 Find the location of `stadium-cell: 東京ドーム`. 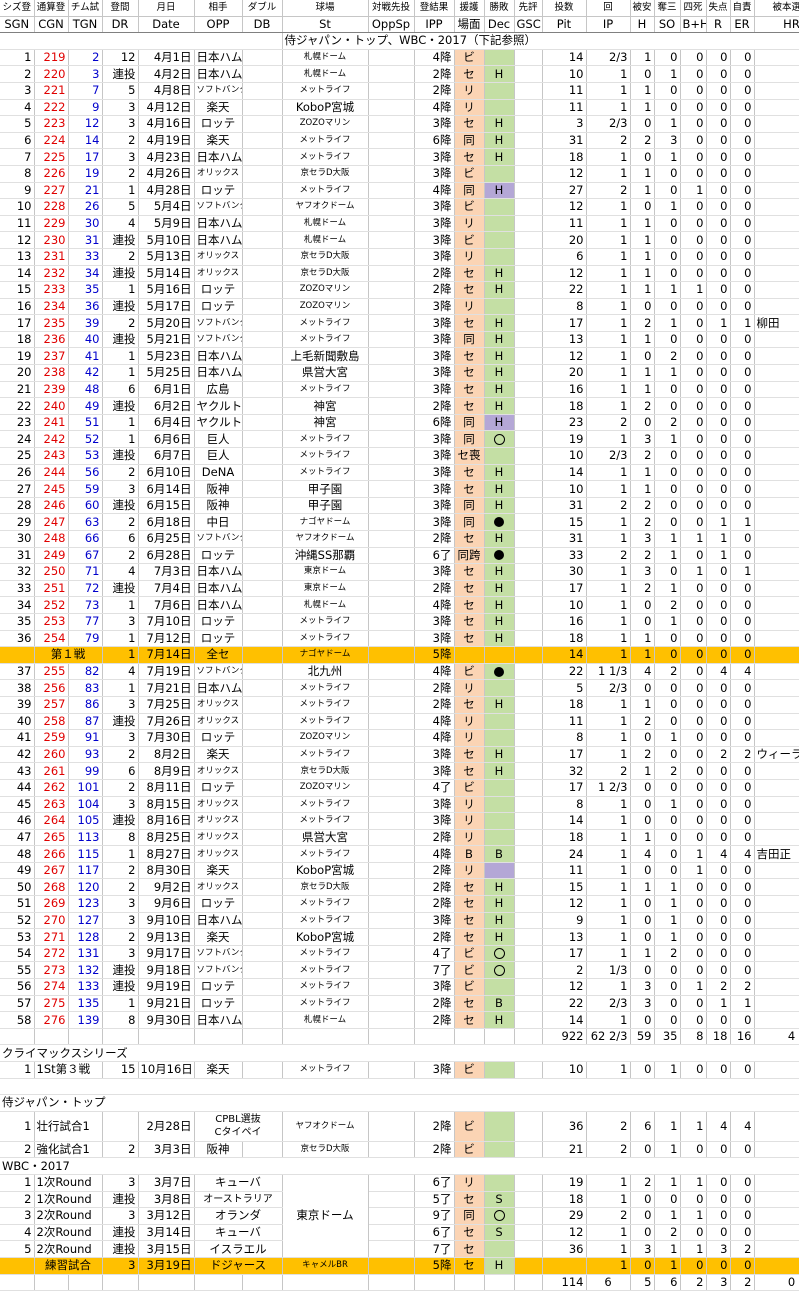

stadium-cell: 東京ドーム is located at coordinates (325, 589).